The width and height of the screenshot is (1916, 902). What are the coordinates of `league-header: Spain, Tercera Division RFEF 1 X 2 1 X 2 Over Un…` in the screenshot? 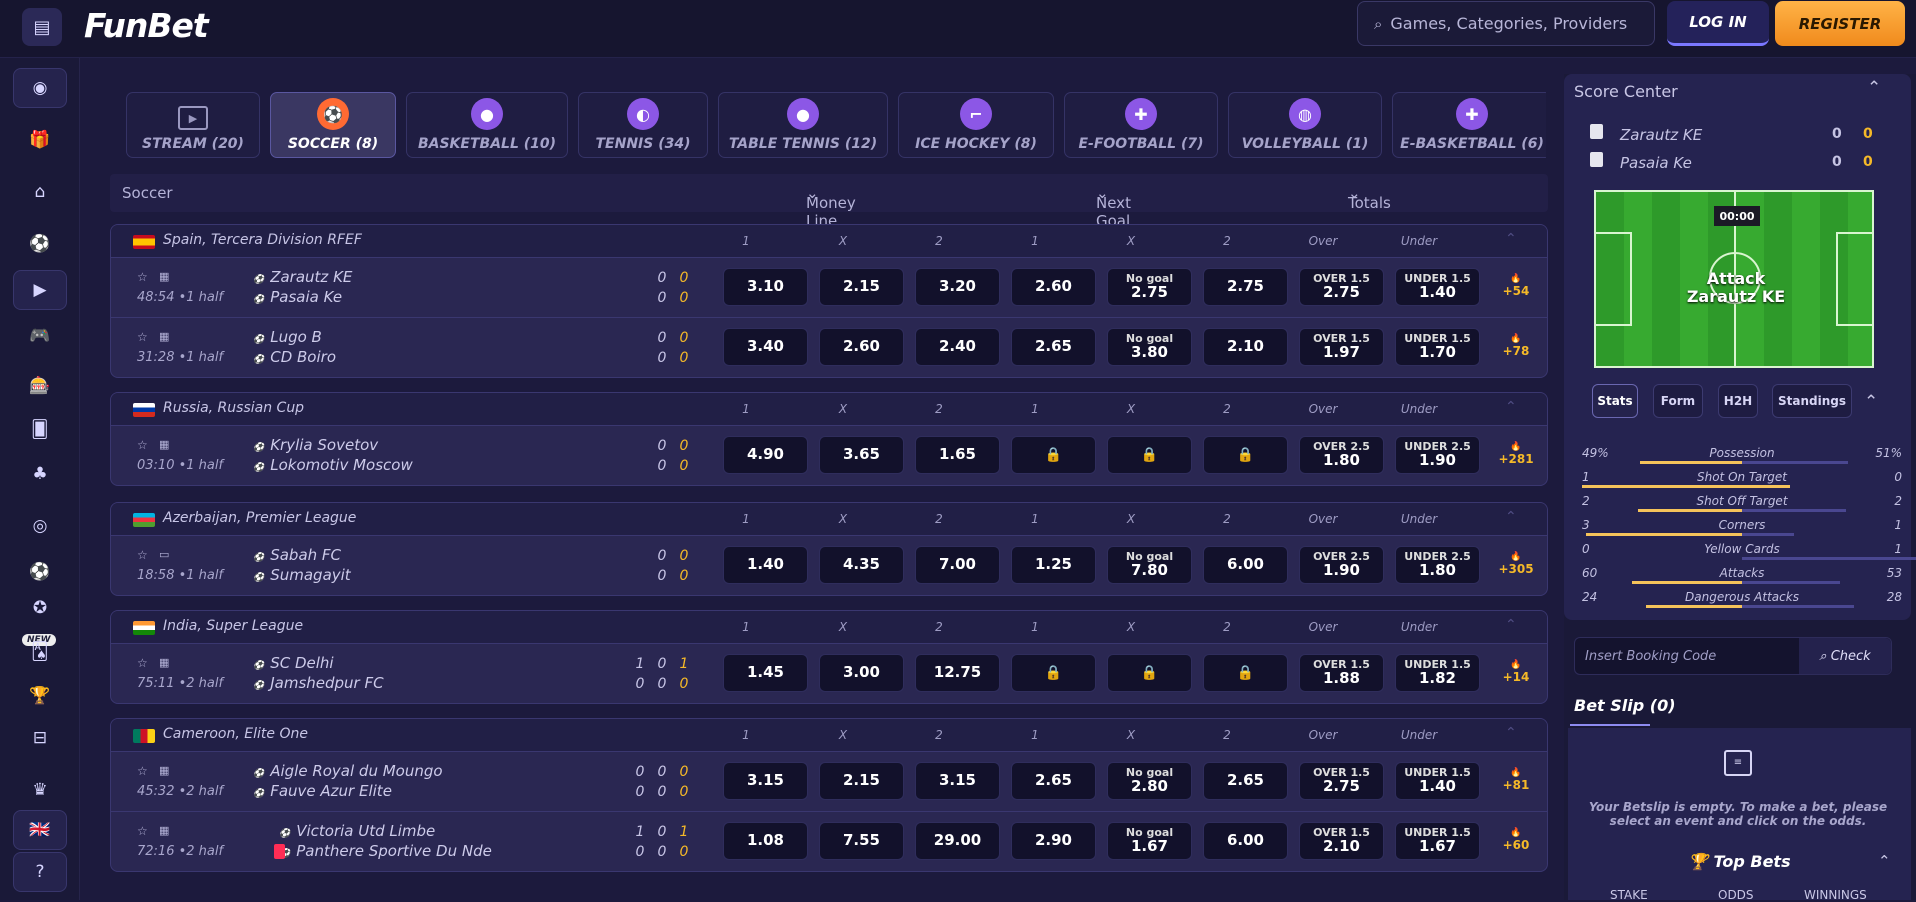 It's located at (829, 241).